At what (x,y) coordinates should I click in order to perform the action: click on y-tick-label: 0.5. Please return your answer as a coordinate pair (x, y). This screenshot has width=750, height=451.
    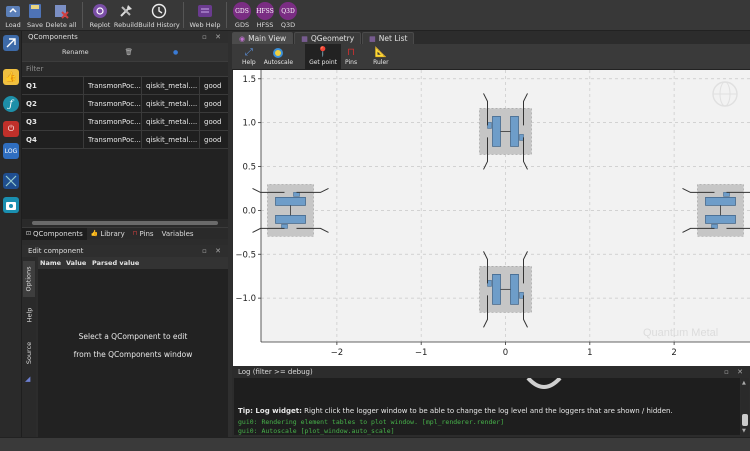
    Looking at the image, I should click on (249, 168).